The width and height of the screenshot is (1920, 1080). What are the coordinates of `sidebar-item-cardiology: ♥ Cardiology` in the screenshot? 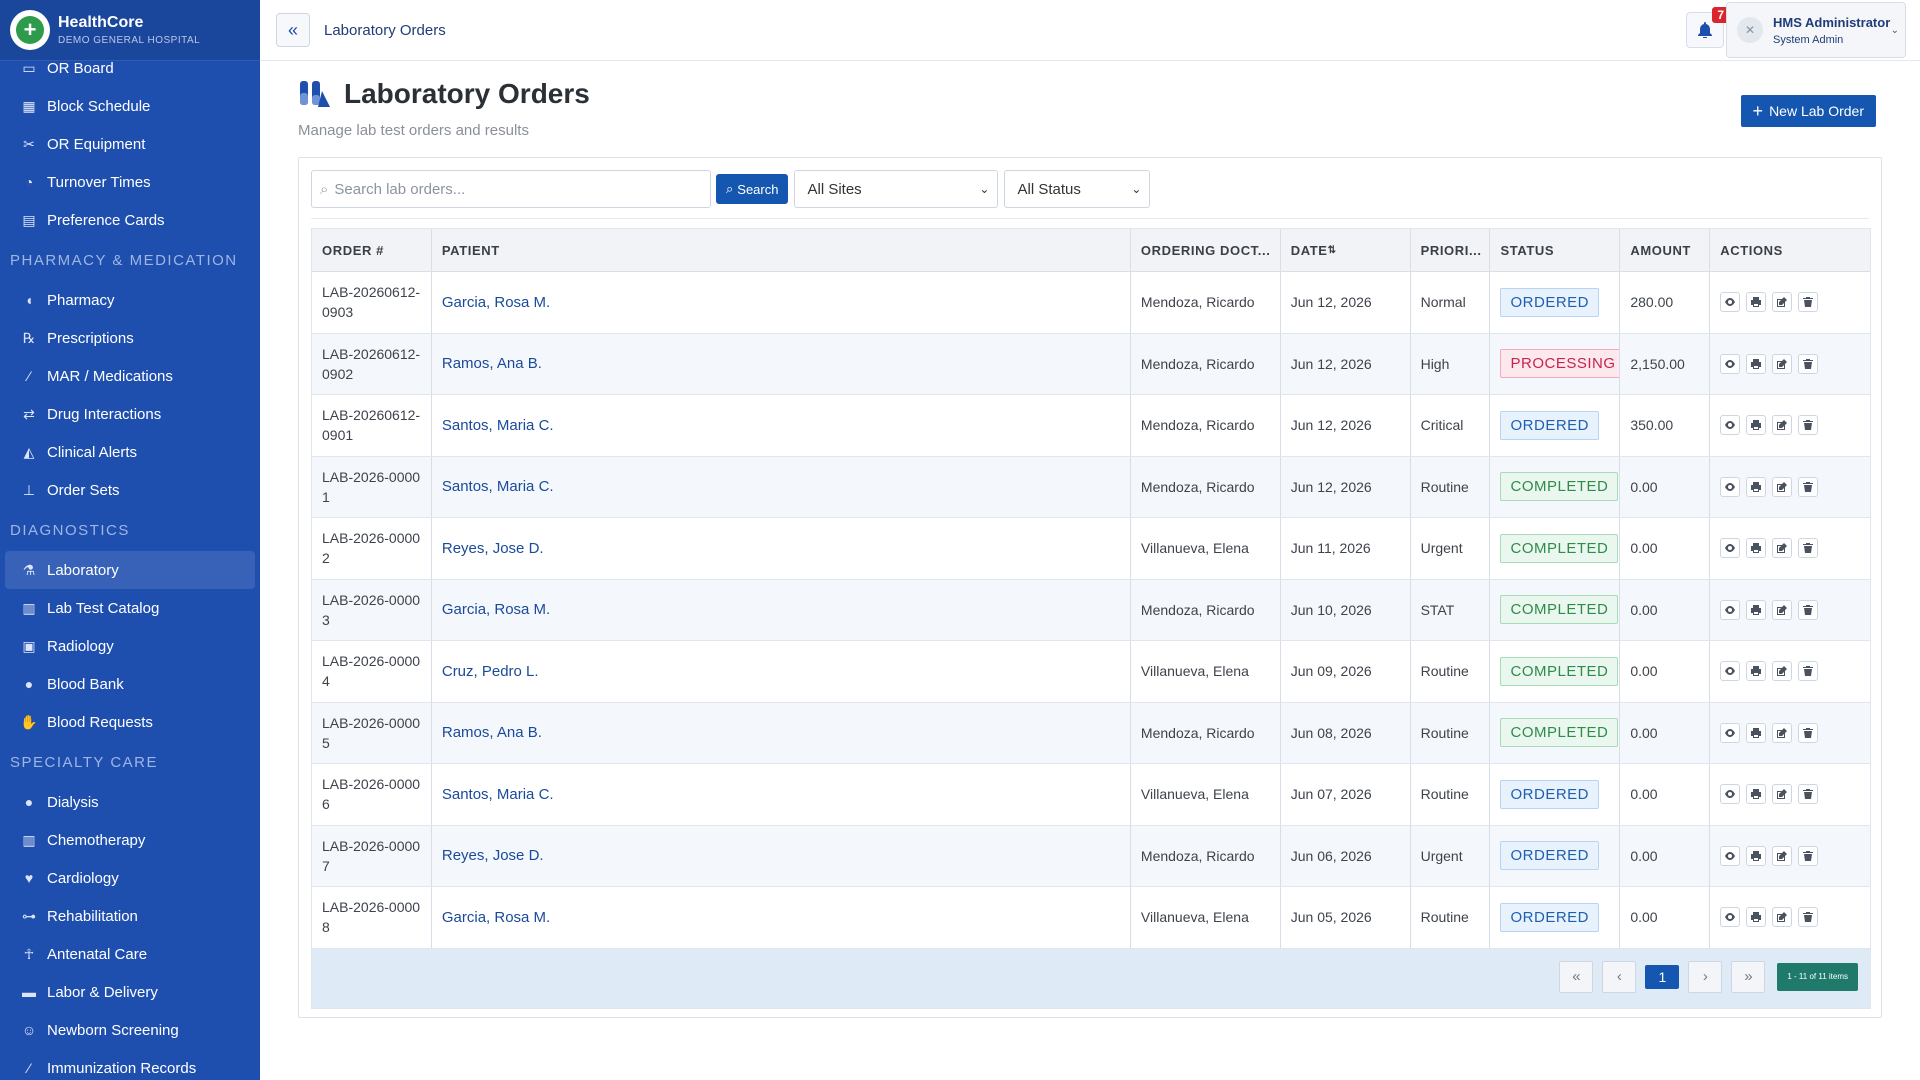 It's located at (130, 878).